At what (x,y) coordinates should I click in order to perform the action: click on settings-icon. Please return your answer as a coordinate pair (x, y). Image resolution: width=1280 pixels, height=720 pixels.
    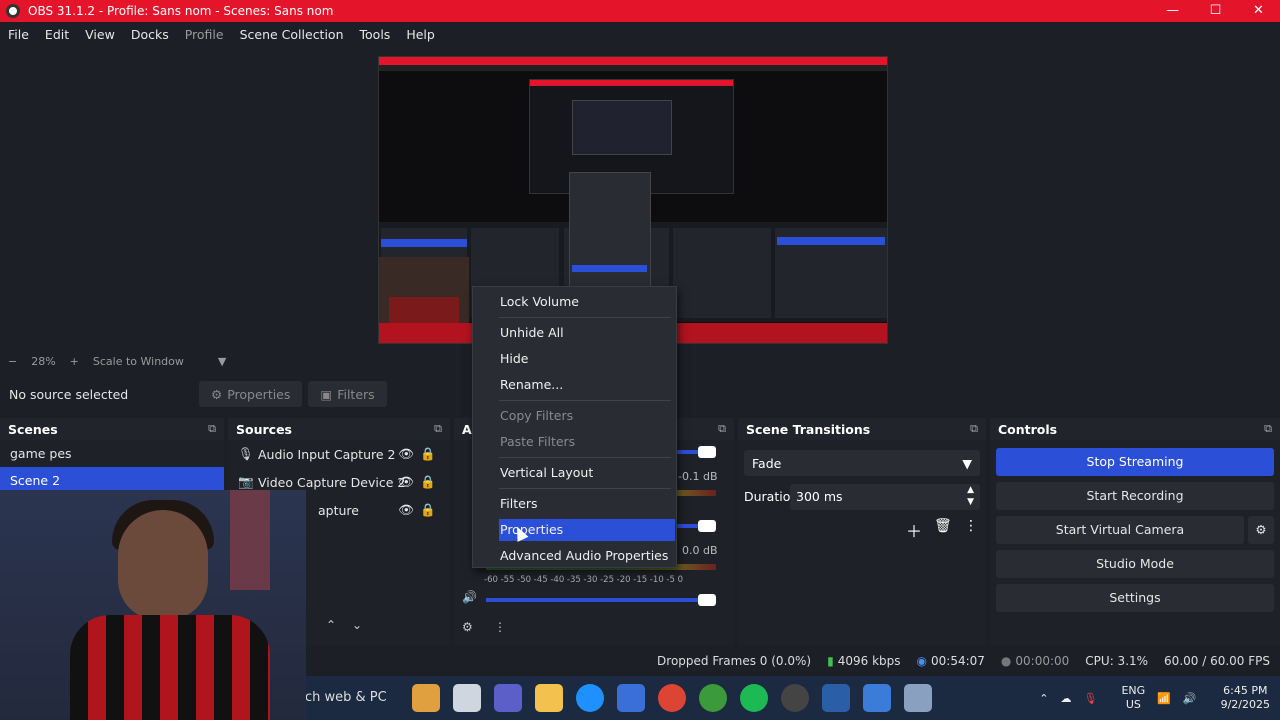
    Looking at the image, I should click on (918, 698).